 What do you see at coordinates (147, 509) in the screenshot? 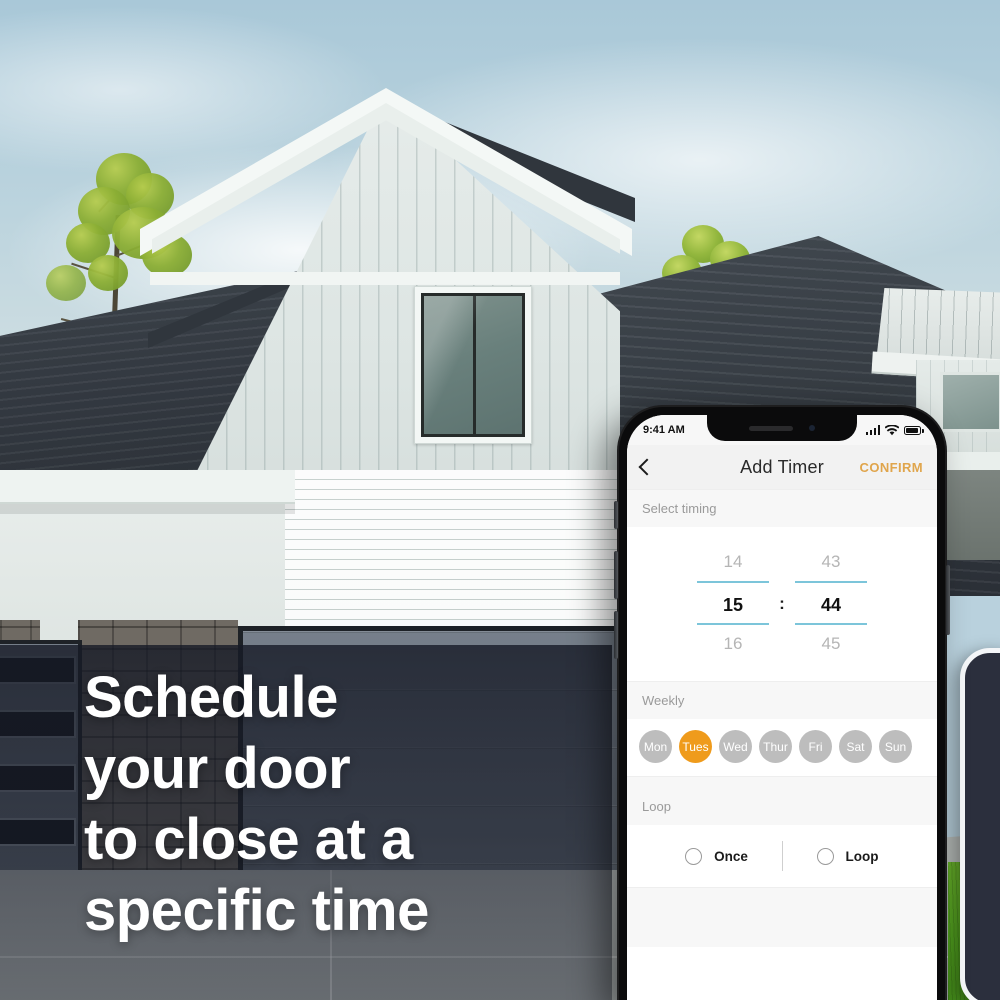
I see `front-soffit-shadow` at bounding box center [147, 509].